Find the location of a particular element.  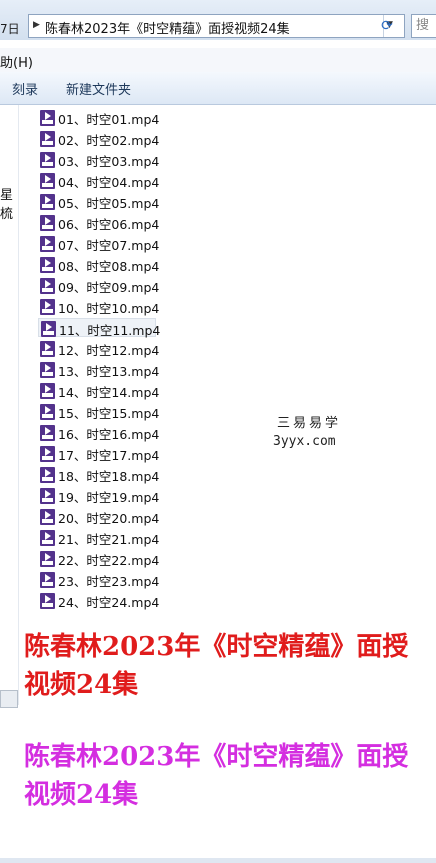

file-row: 17、时空17.mp4 is located at coordinates (98, 454).